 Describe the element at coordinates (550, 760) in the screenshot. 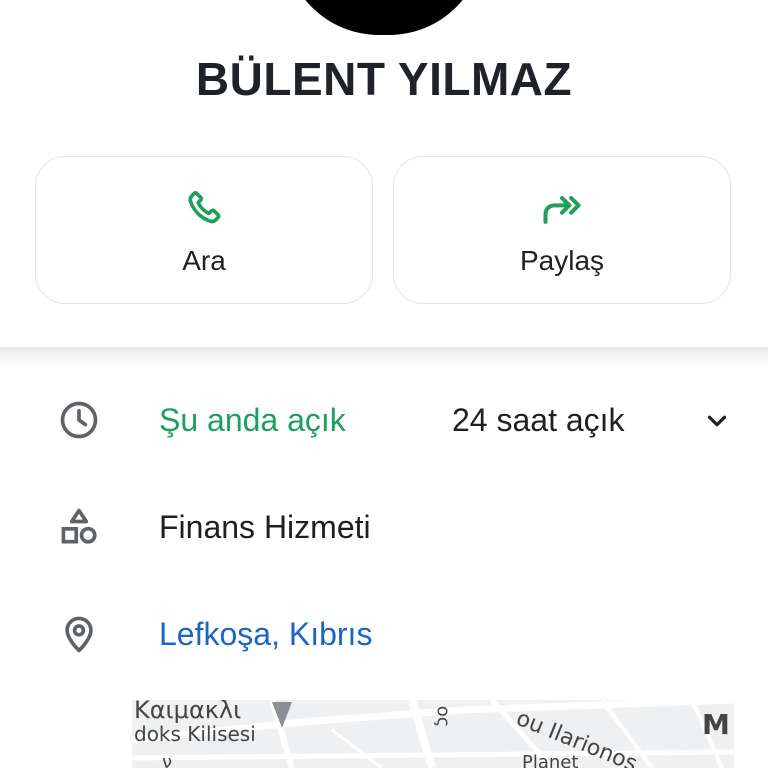

I see `map-label-bottom2: Planet` at that location.